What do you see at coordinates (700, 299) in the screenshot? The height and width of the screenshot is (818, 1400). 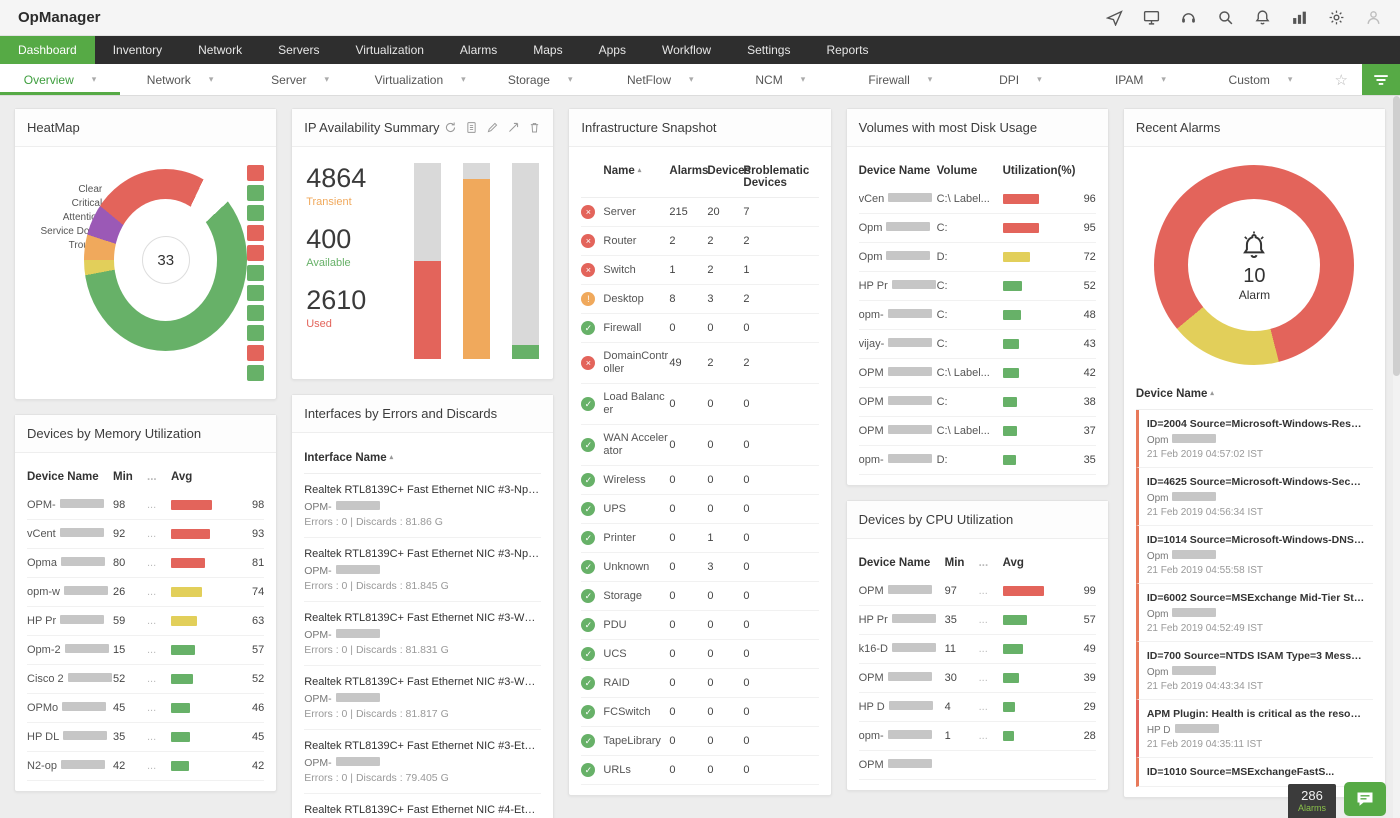 I see `table-row: ! Desktop 8 3 2` at bounding box center [700, 299].